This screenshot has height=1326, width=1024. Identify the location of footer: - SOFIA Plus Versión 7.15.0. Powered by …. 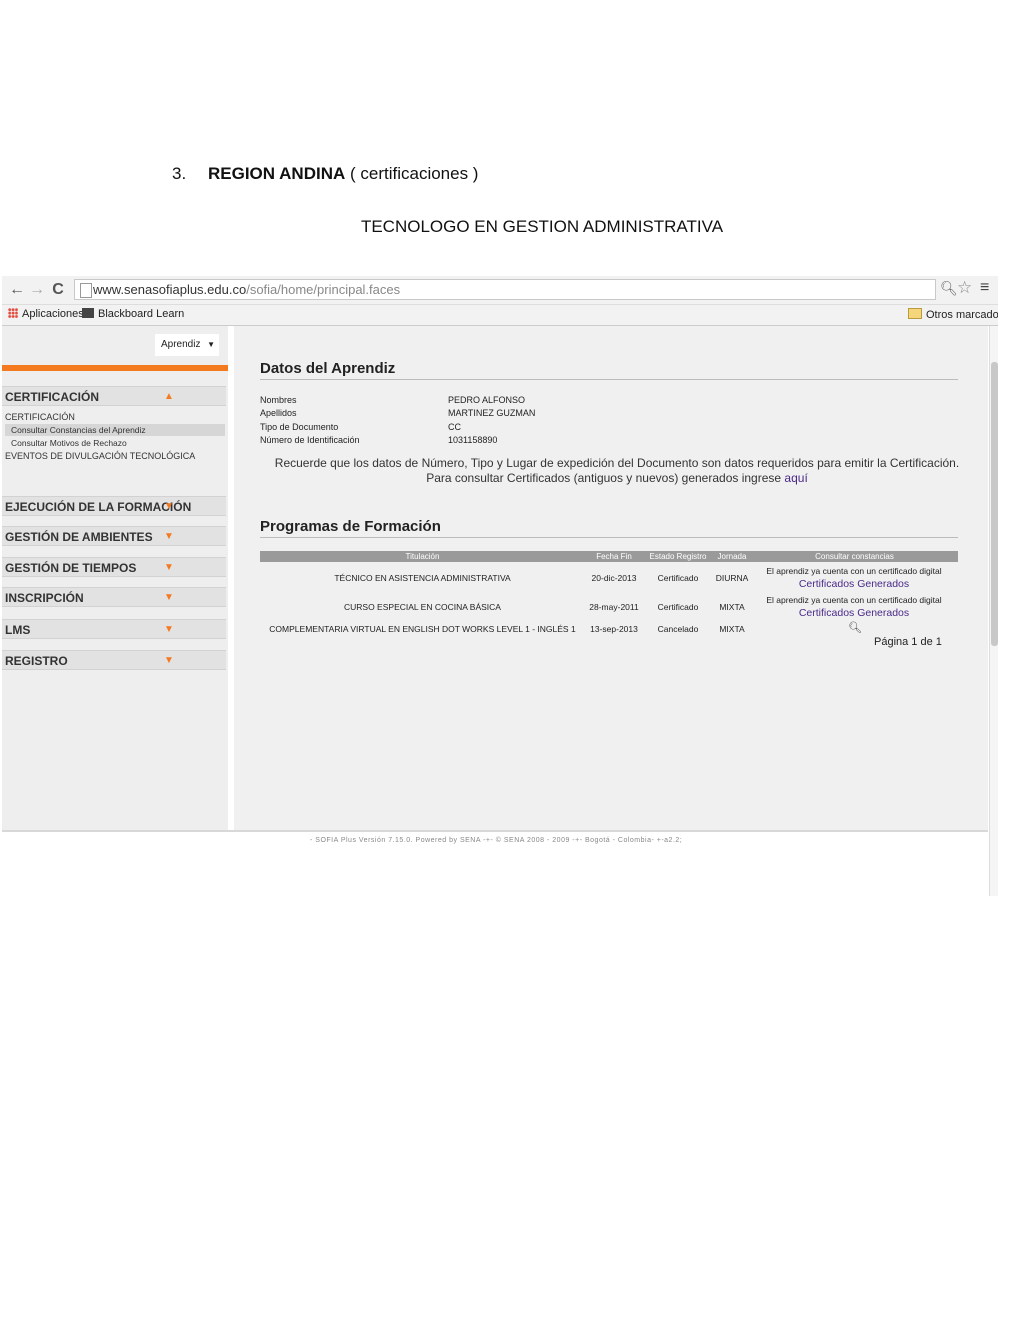
(495, 863).